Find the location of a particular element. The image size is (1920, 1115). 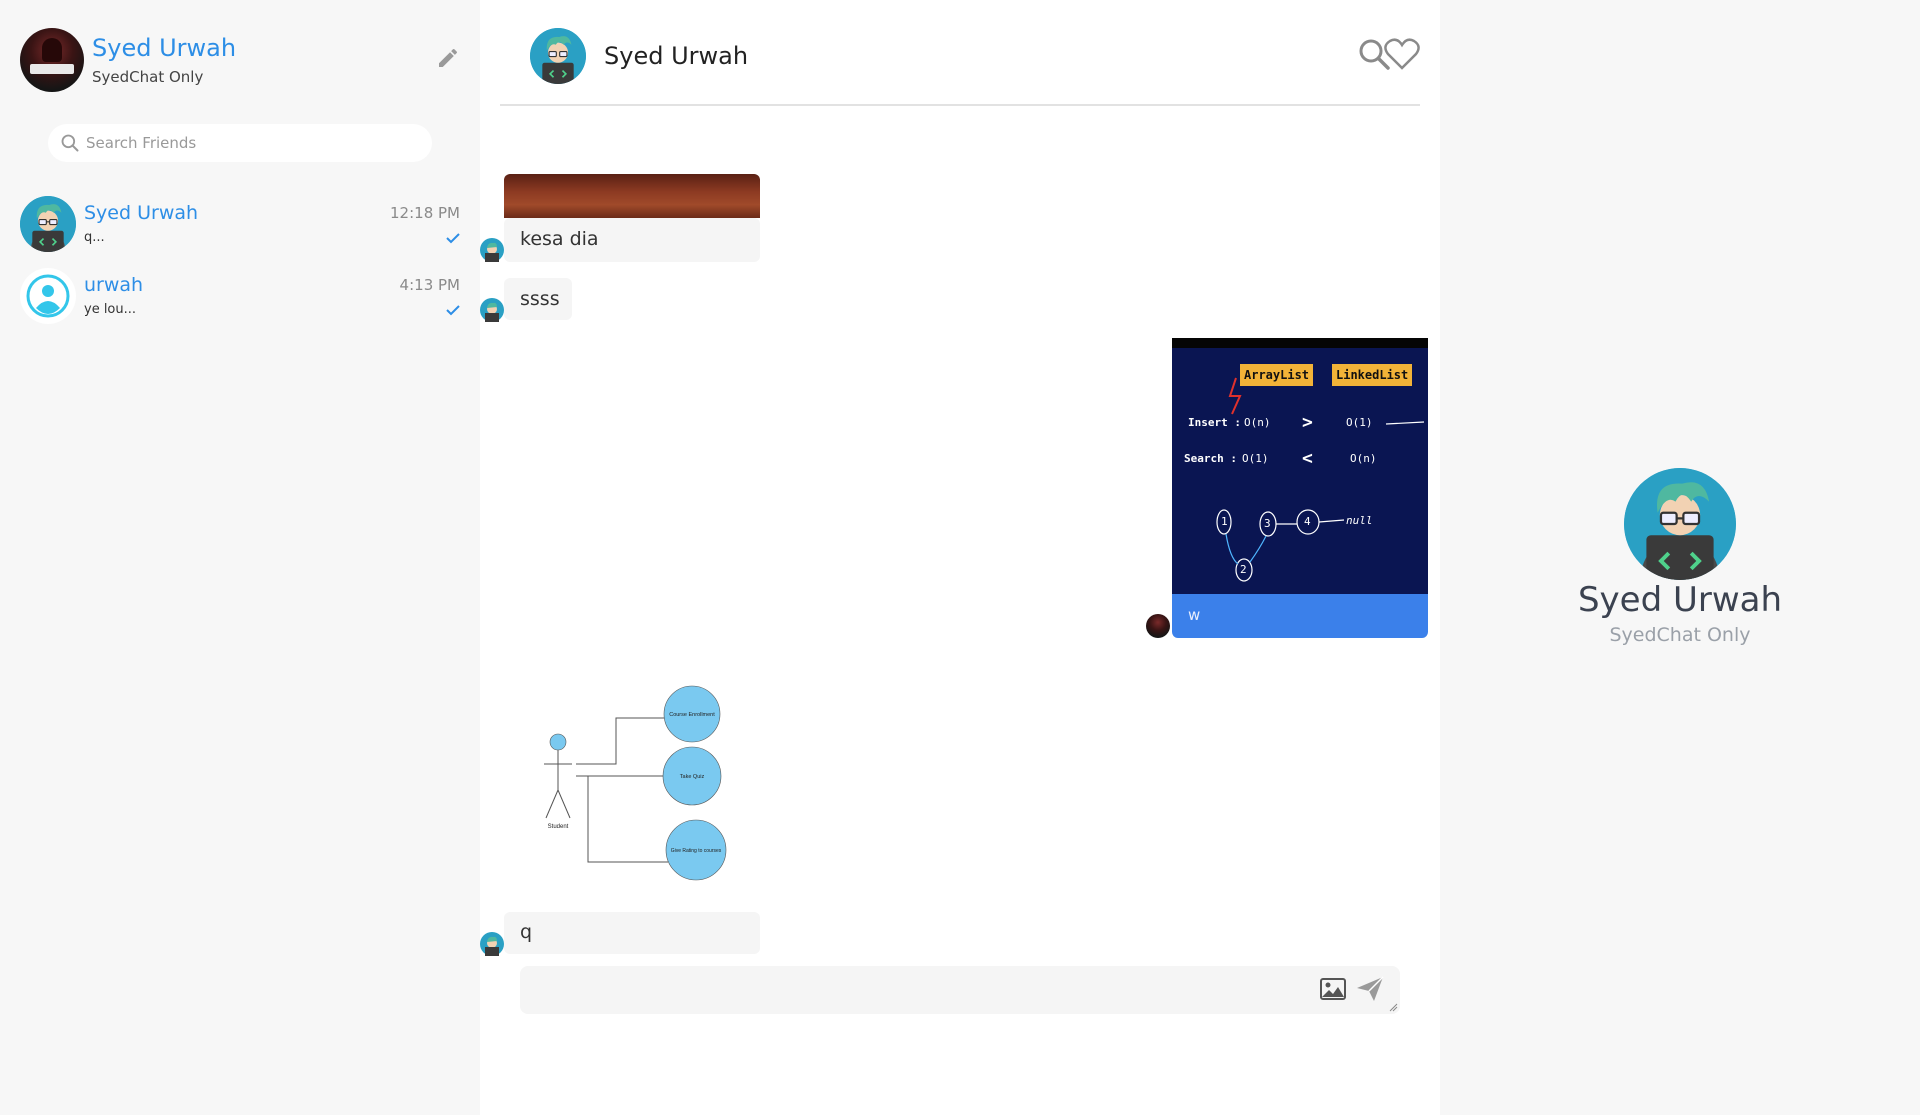

my-profile-name: Syed Urwah is located at coordinates (164, 48).